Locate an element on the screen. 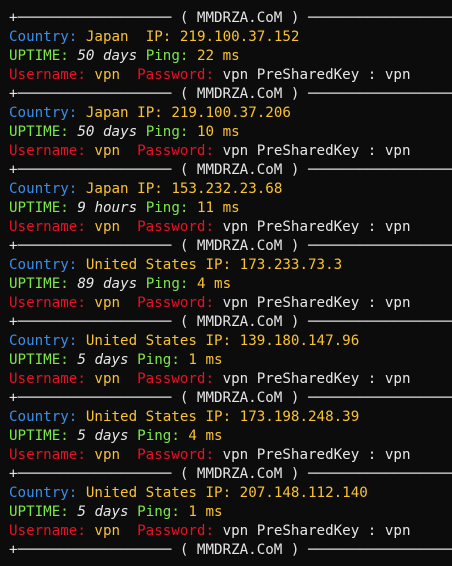 This screenshot has height=566, width=452. ip-value: 173.198.248.39 is located at coordinates (299, 417).